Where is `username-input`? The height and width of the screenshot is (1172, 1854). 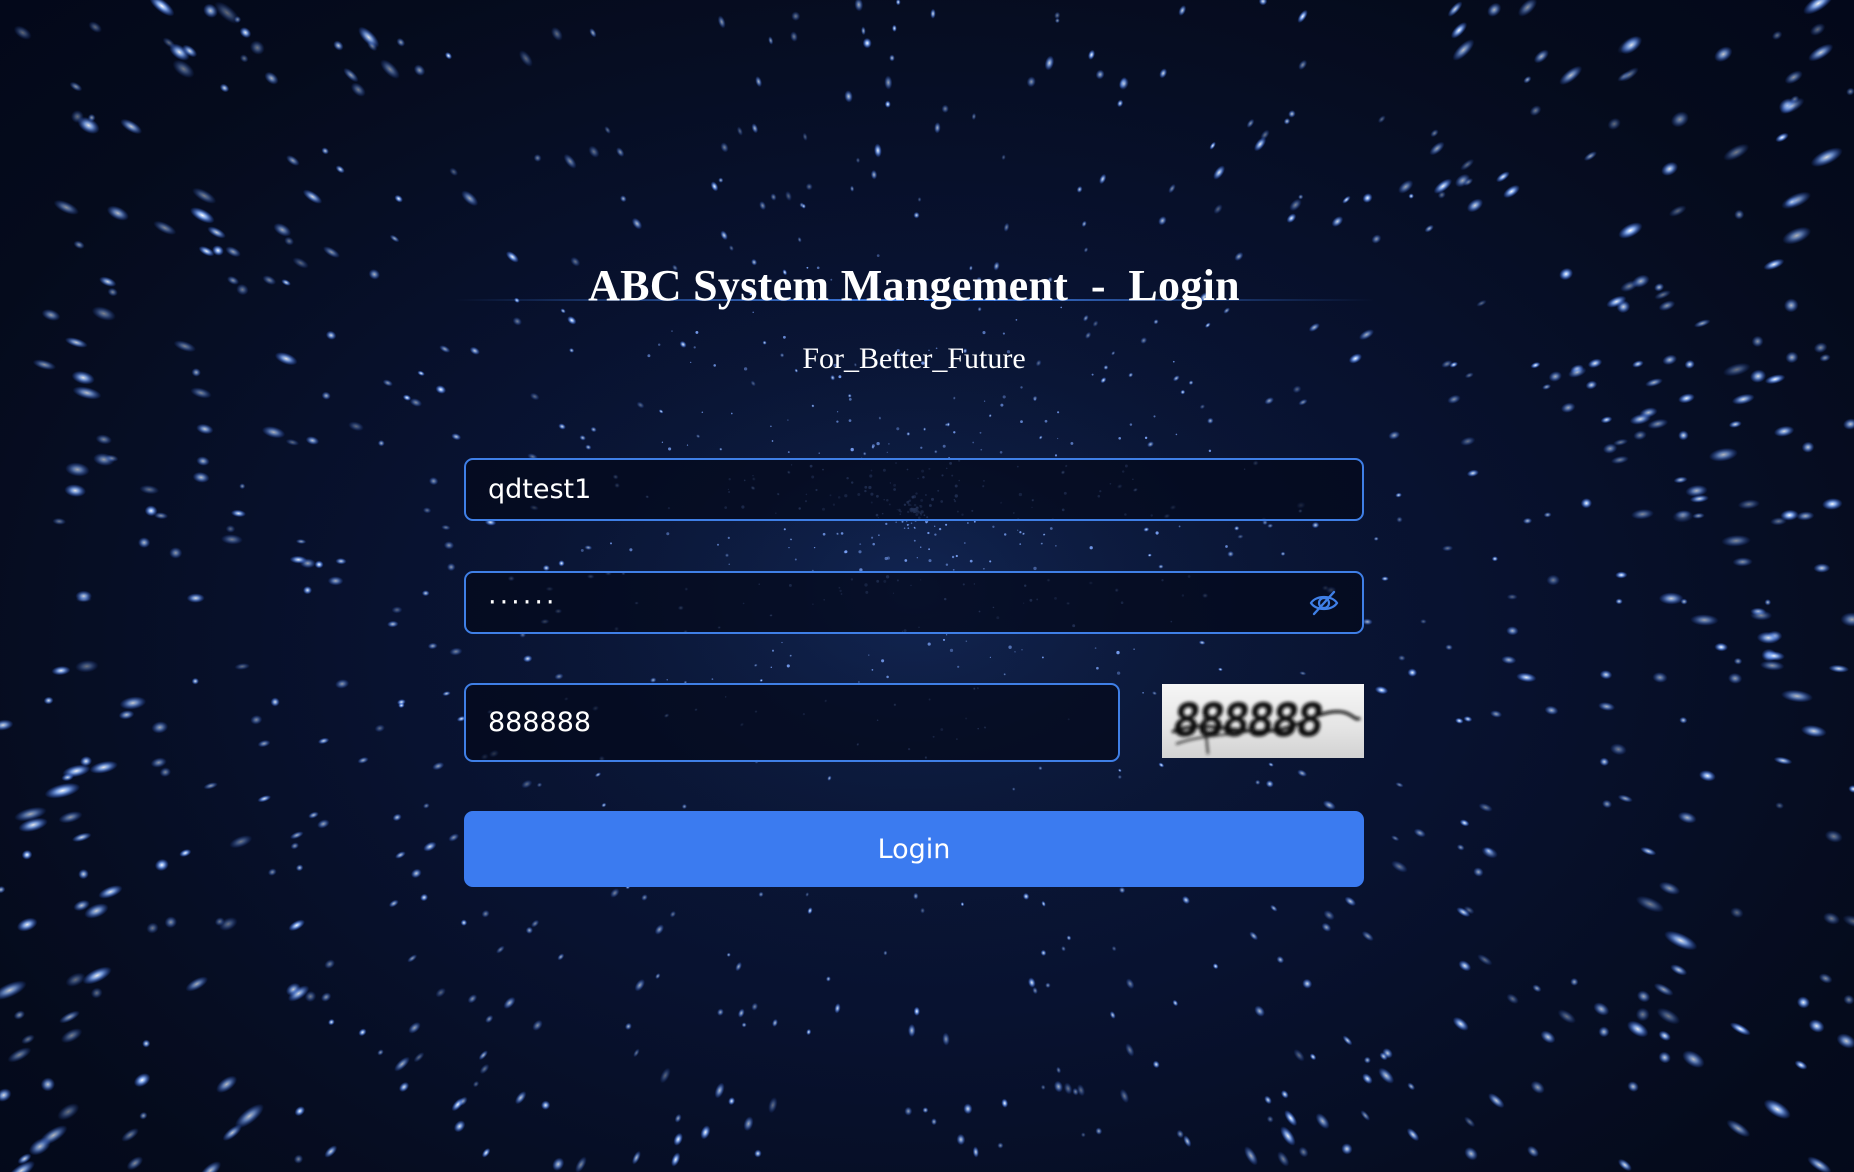 username-input is located at coordinates (896, 489).